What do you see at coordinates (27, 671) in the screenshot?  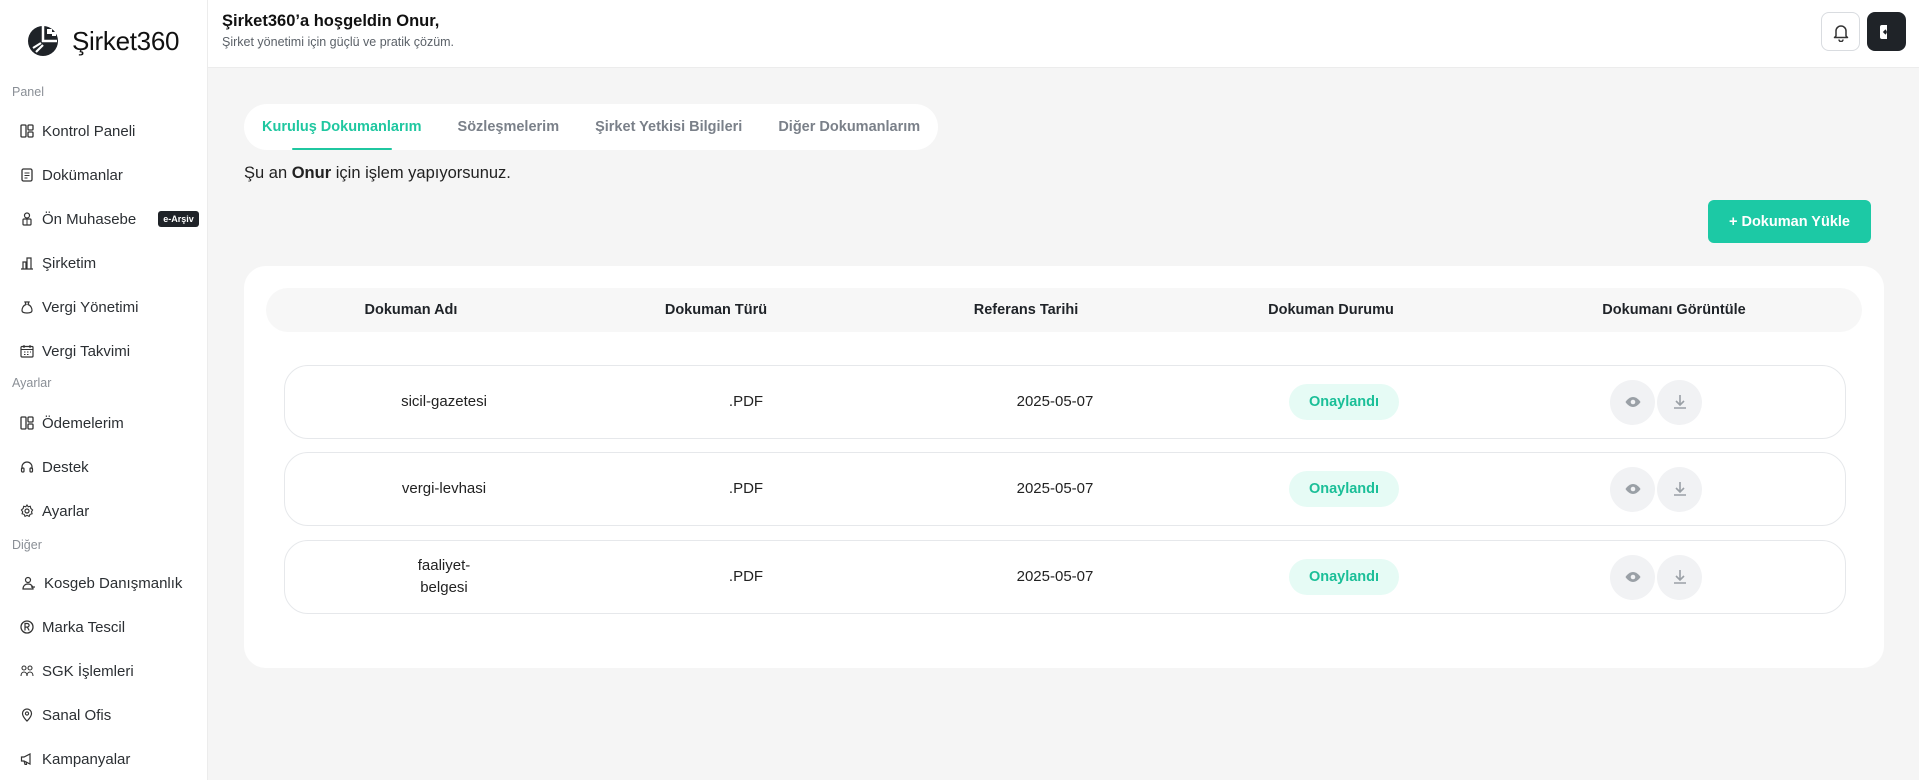 I see `people-icon` at bounding box center [27, 671].